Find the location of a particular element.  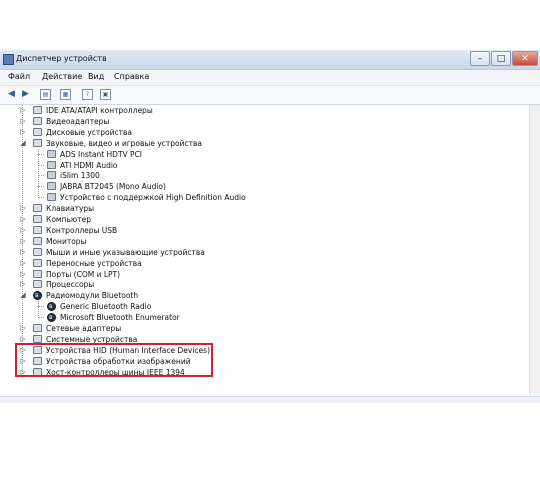

tree-item-label: Компьютер is located at coordinates (68, 219).